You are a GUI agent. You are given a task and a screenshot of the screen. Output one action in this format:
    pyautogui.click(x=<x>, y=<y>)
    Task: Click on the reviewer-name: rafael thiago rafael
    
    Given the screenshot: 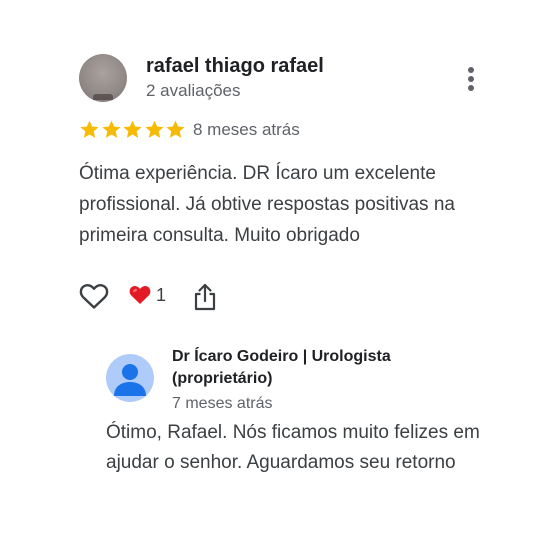 What is the action you would take?
    pyautogui.click(x=235, y=66)
    